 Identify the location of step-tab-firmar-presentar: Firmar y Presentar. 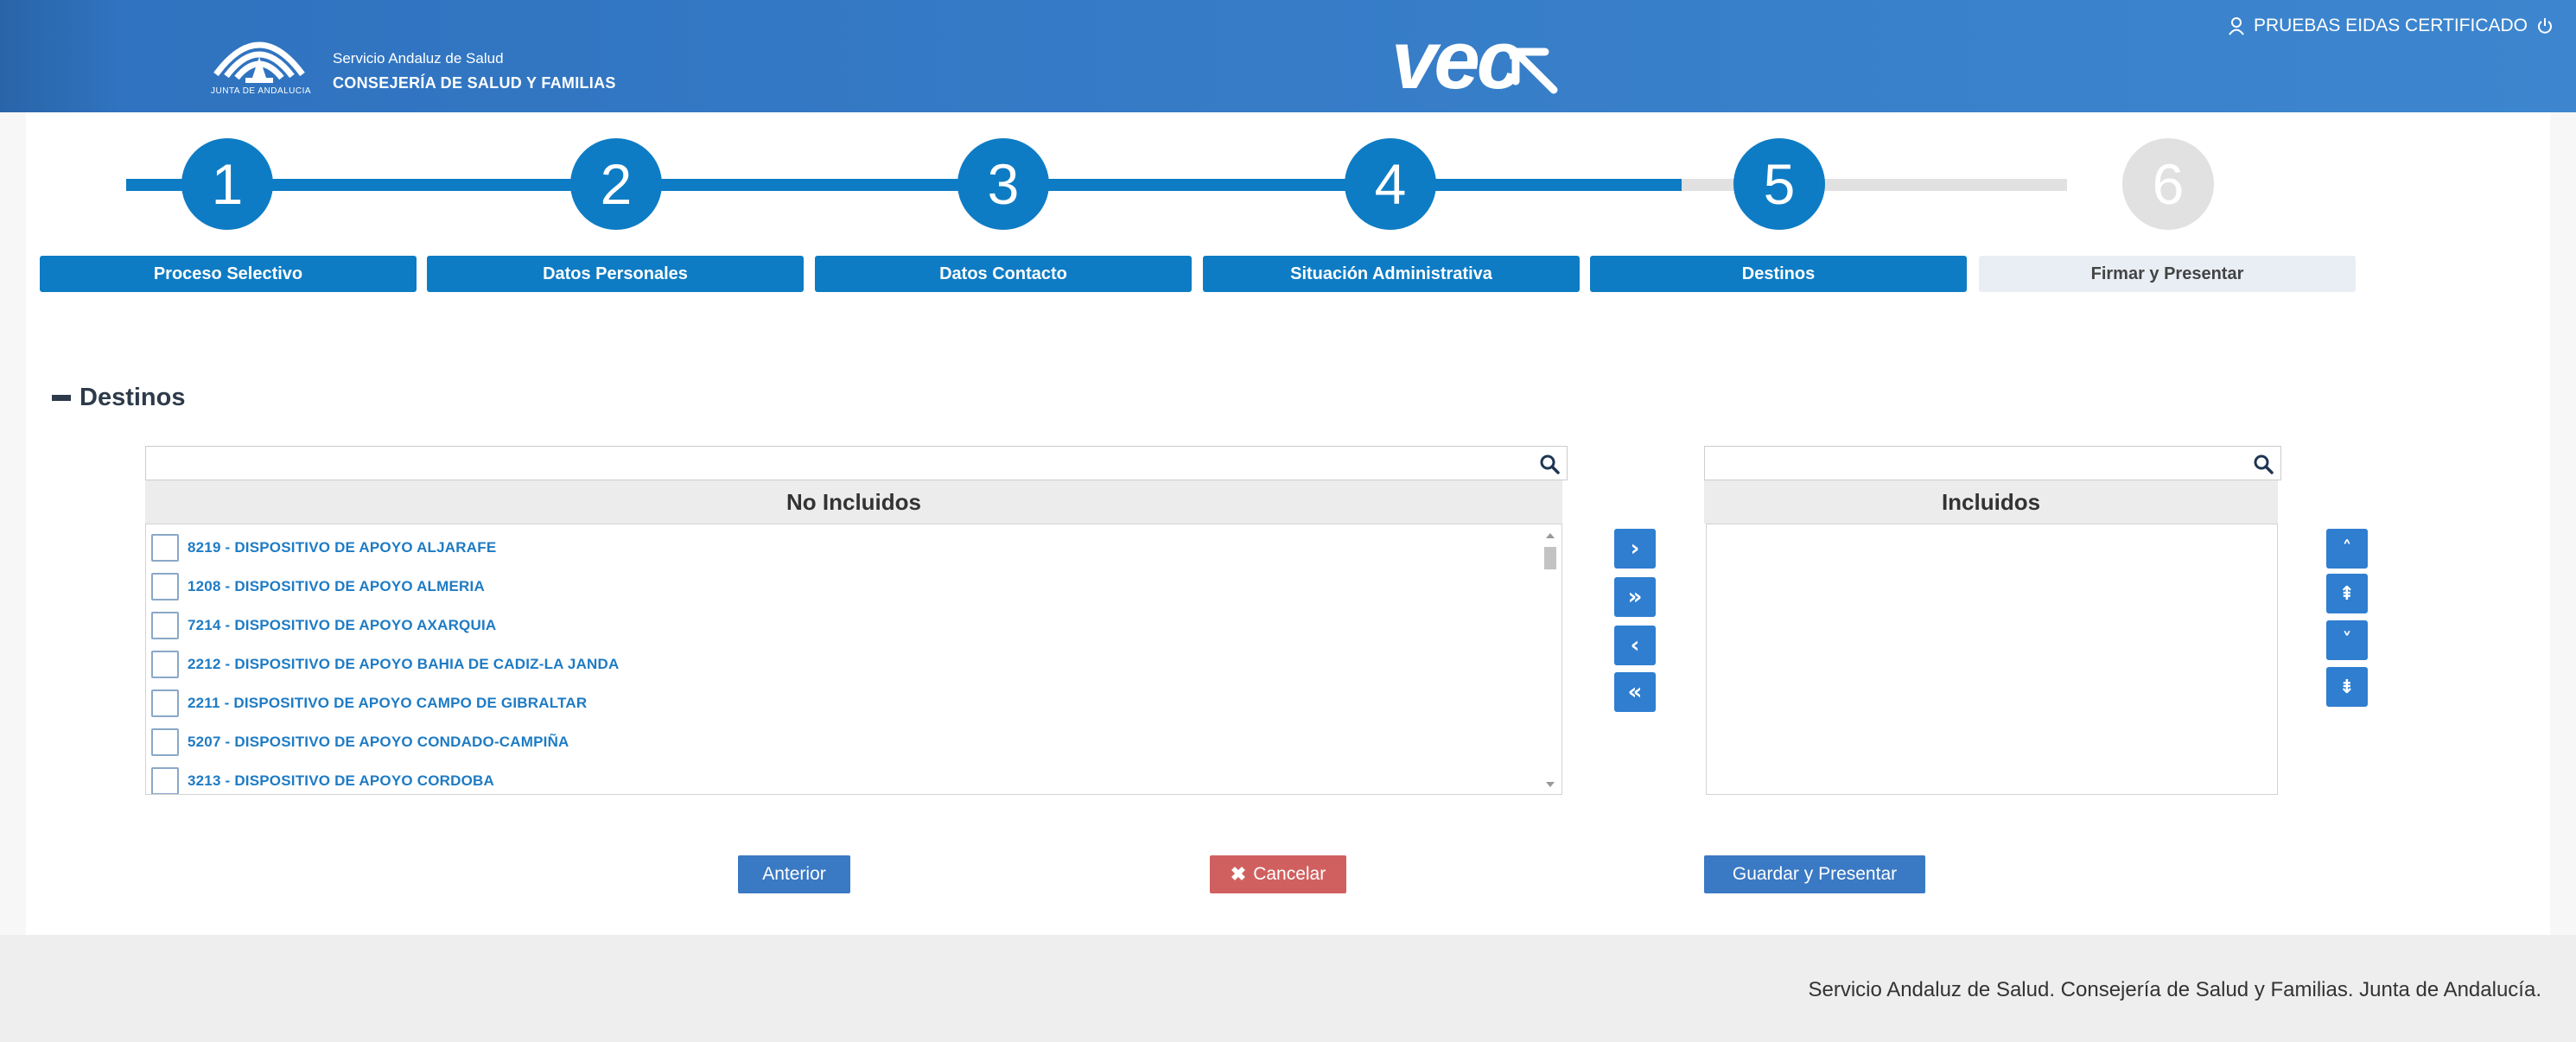
(2168, 274).